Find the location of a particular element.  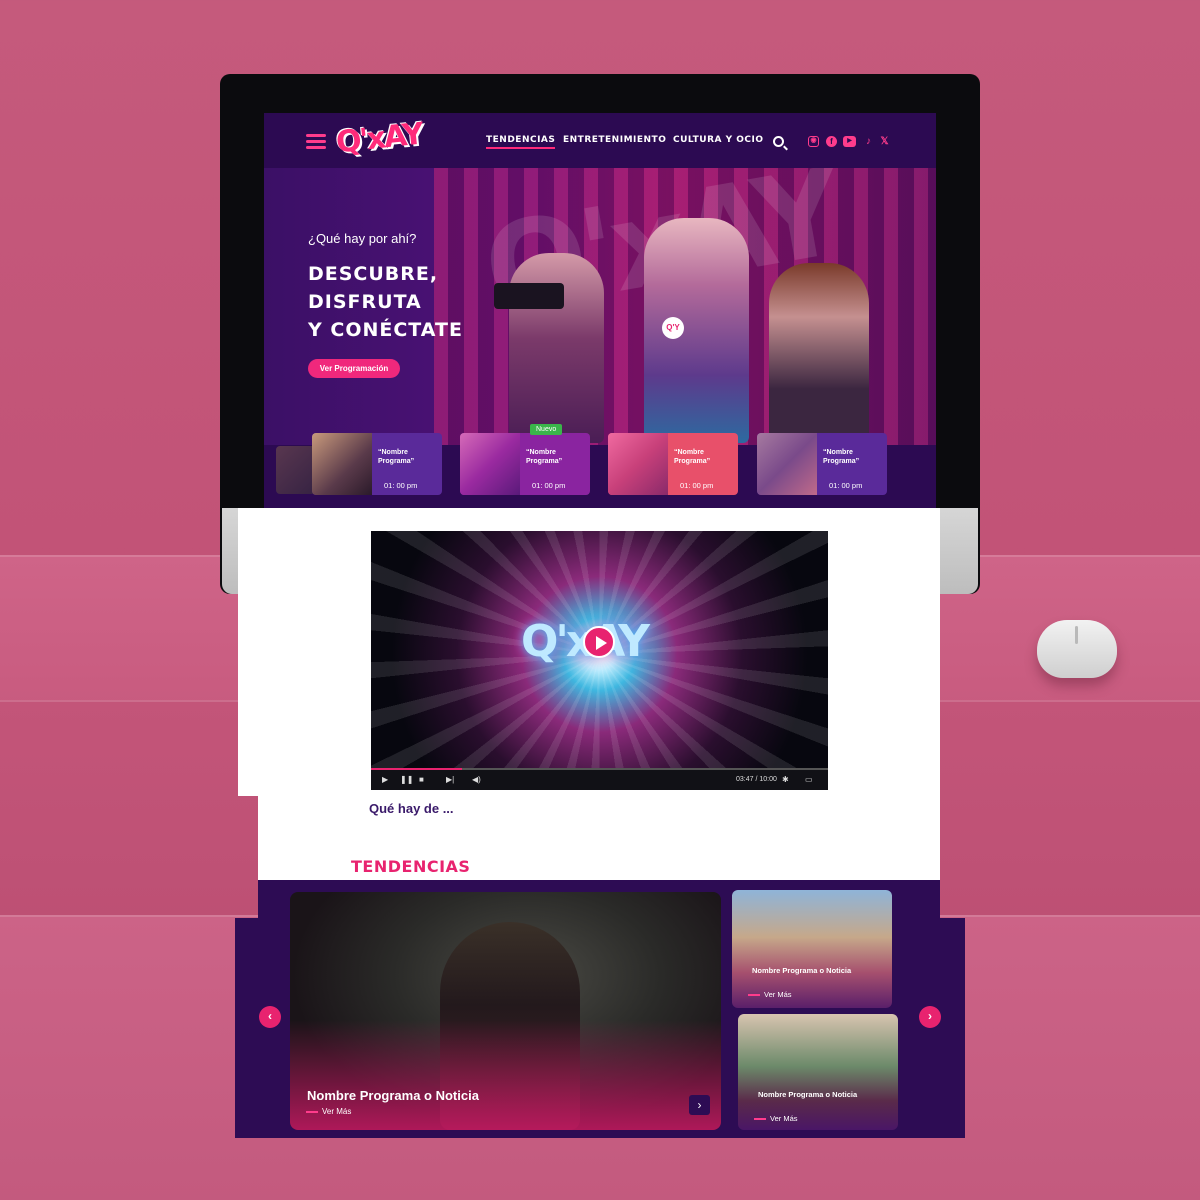

ver-programacion-button: Ver Programación is located at coordinates (354, 368).